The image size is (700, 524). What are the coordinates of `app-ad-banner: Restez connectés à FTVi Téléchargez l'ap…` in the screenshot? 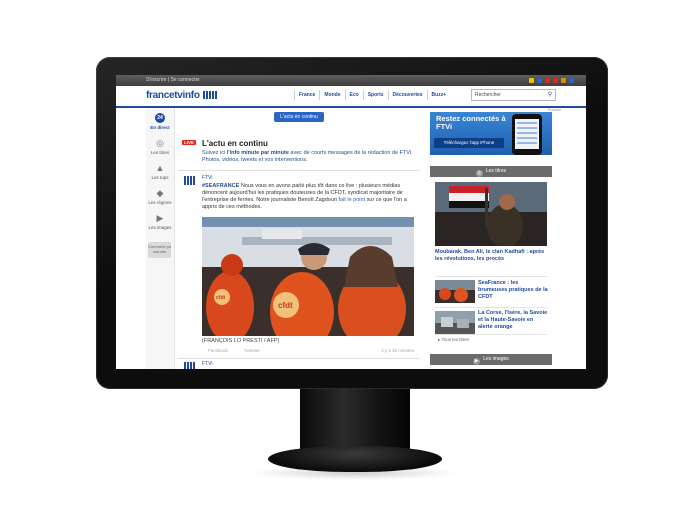 It's located at (491, 133).